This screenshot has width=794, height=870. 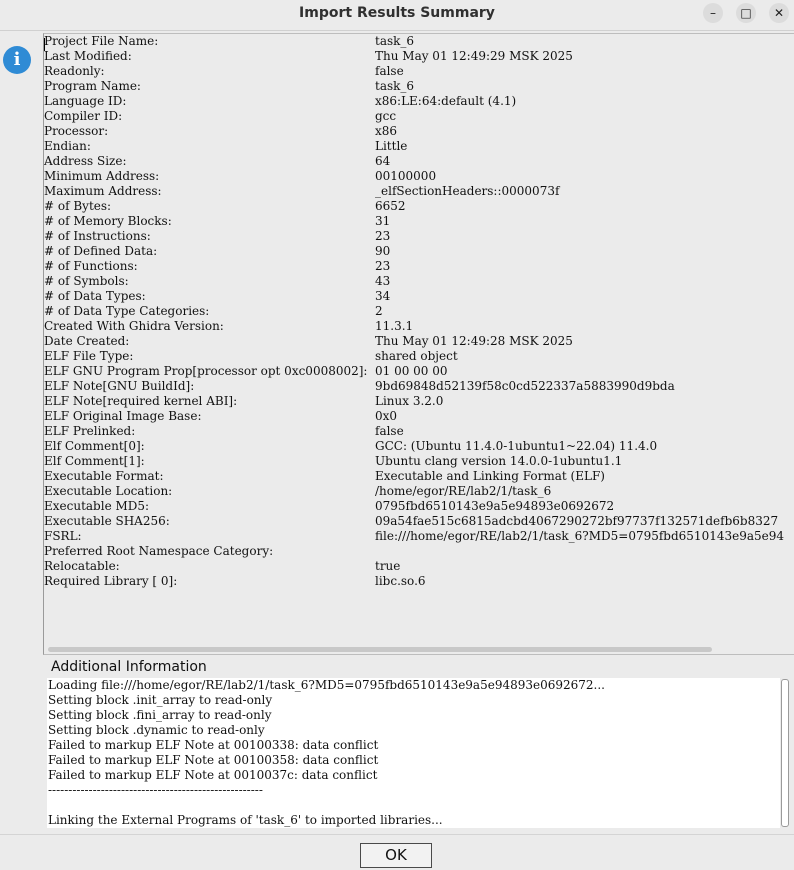 What do you see at coordinates (785, 753) in the screenshot?
I see `vertical-scrollbar` at bounding box center [785, 753].